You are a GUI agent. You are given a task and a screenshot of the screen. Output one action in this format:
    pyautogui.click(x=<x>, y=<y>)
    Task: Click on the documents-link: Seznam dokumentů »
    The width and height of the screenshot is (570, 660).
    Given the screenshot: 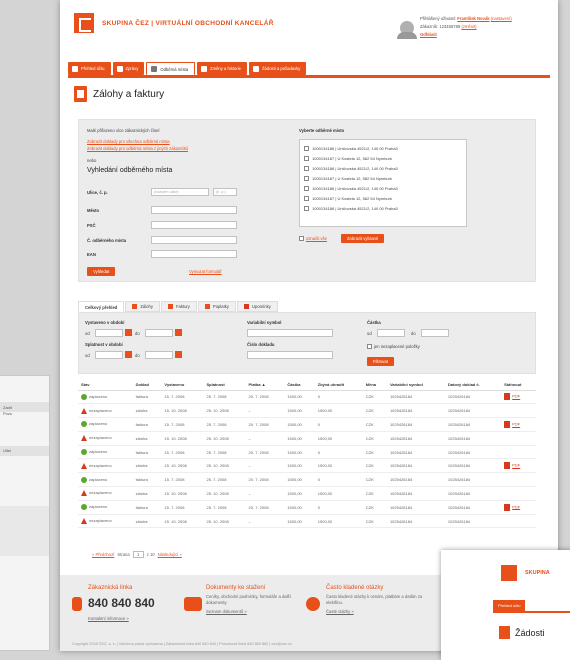 What is the action you would take?
    pyautogui.click(x=256, y=612)
    